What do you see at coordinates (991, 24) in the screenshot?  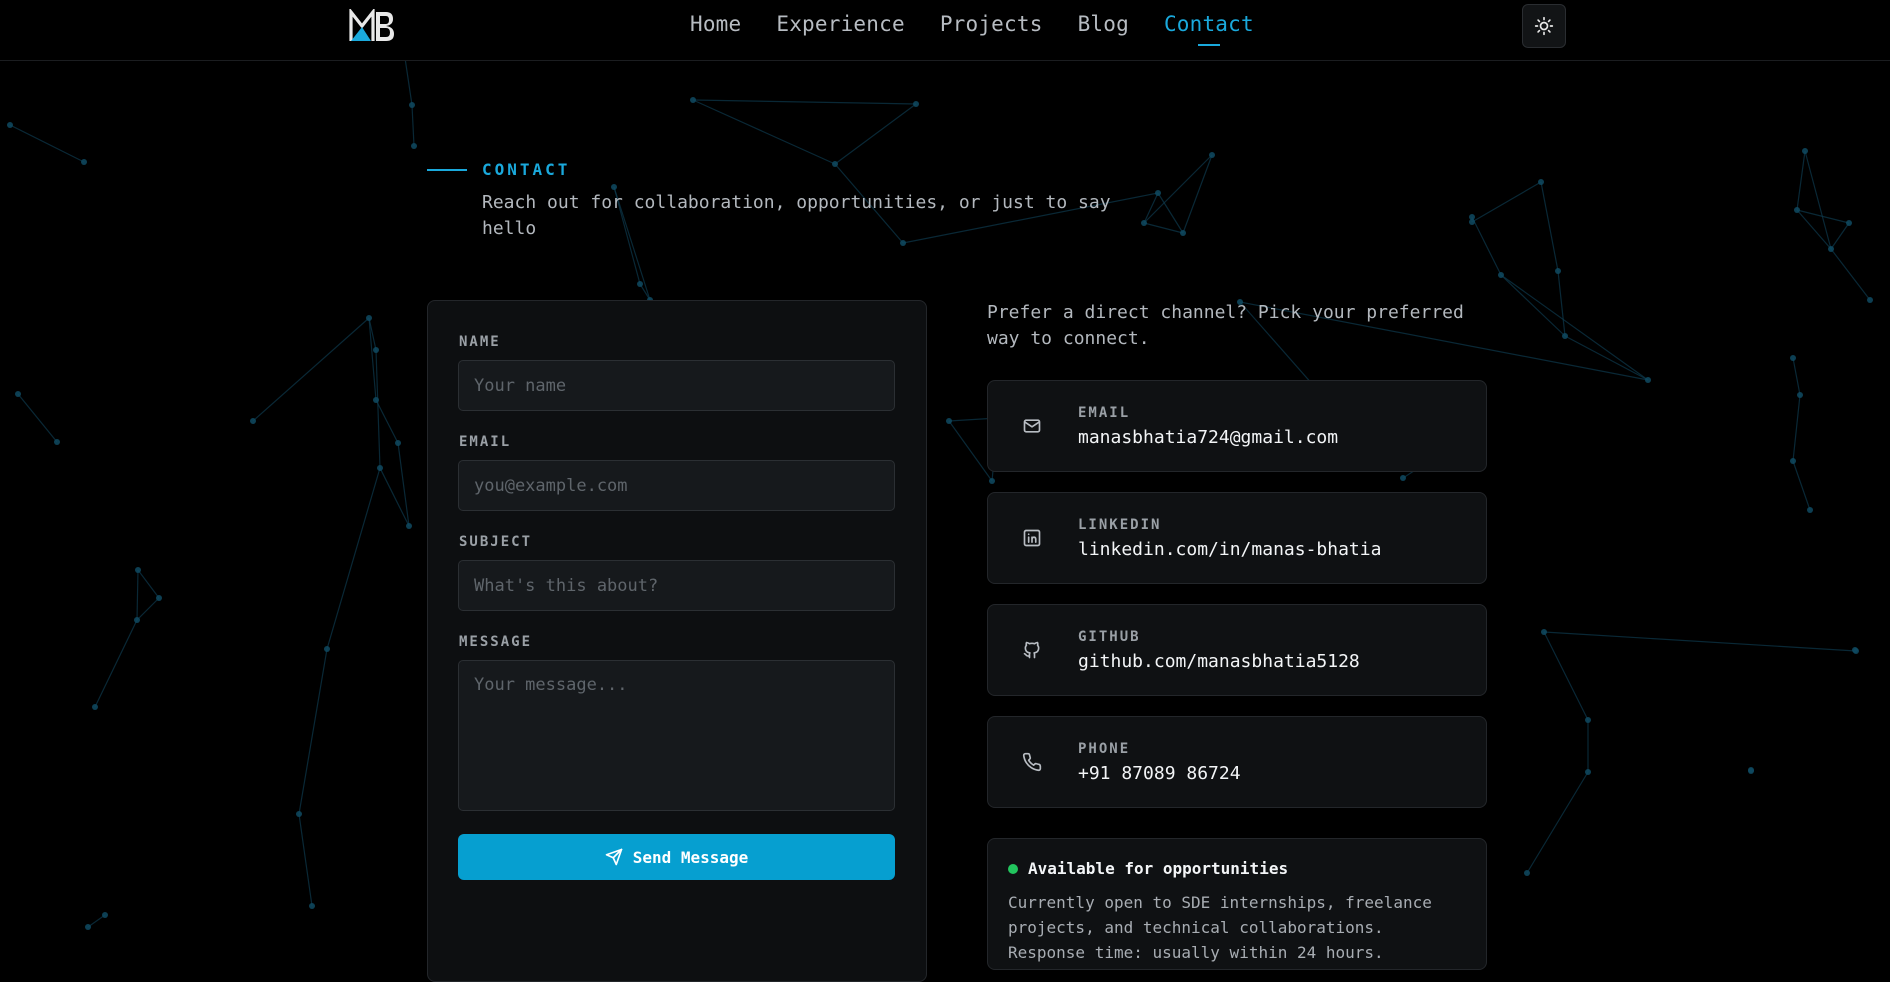 I see `nav-projects: Projects` at bounding box center [991, 24].